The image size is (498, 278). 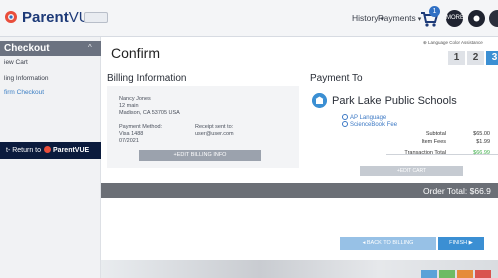 I want to click on order-total: Order Total: $66.9, so click(x=457, y=191).